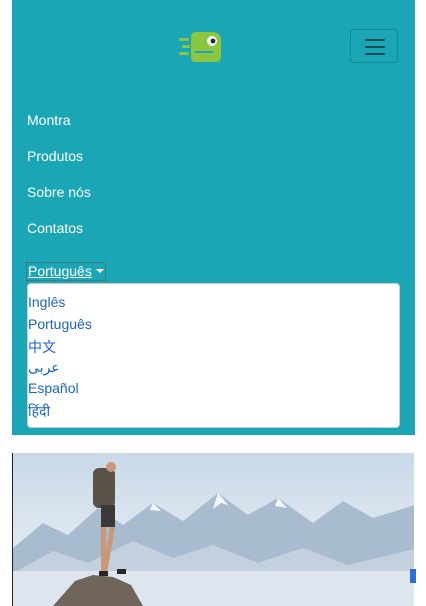  What do you see at coordinates (44, 367) in the screenshot?
I see `language-option-arabic: عربى` at bounding box center [44, 367].